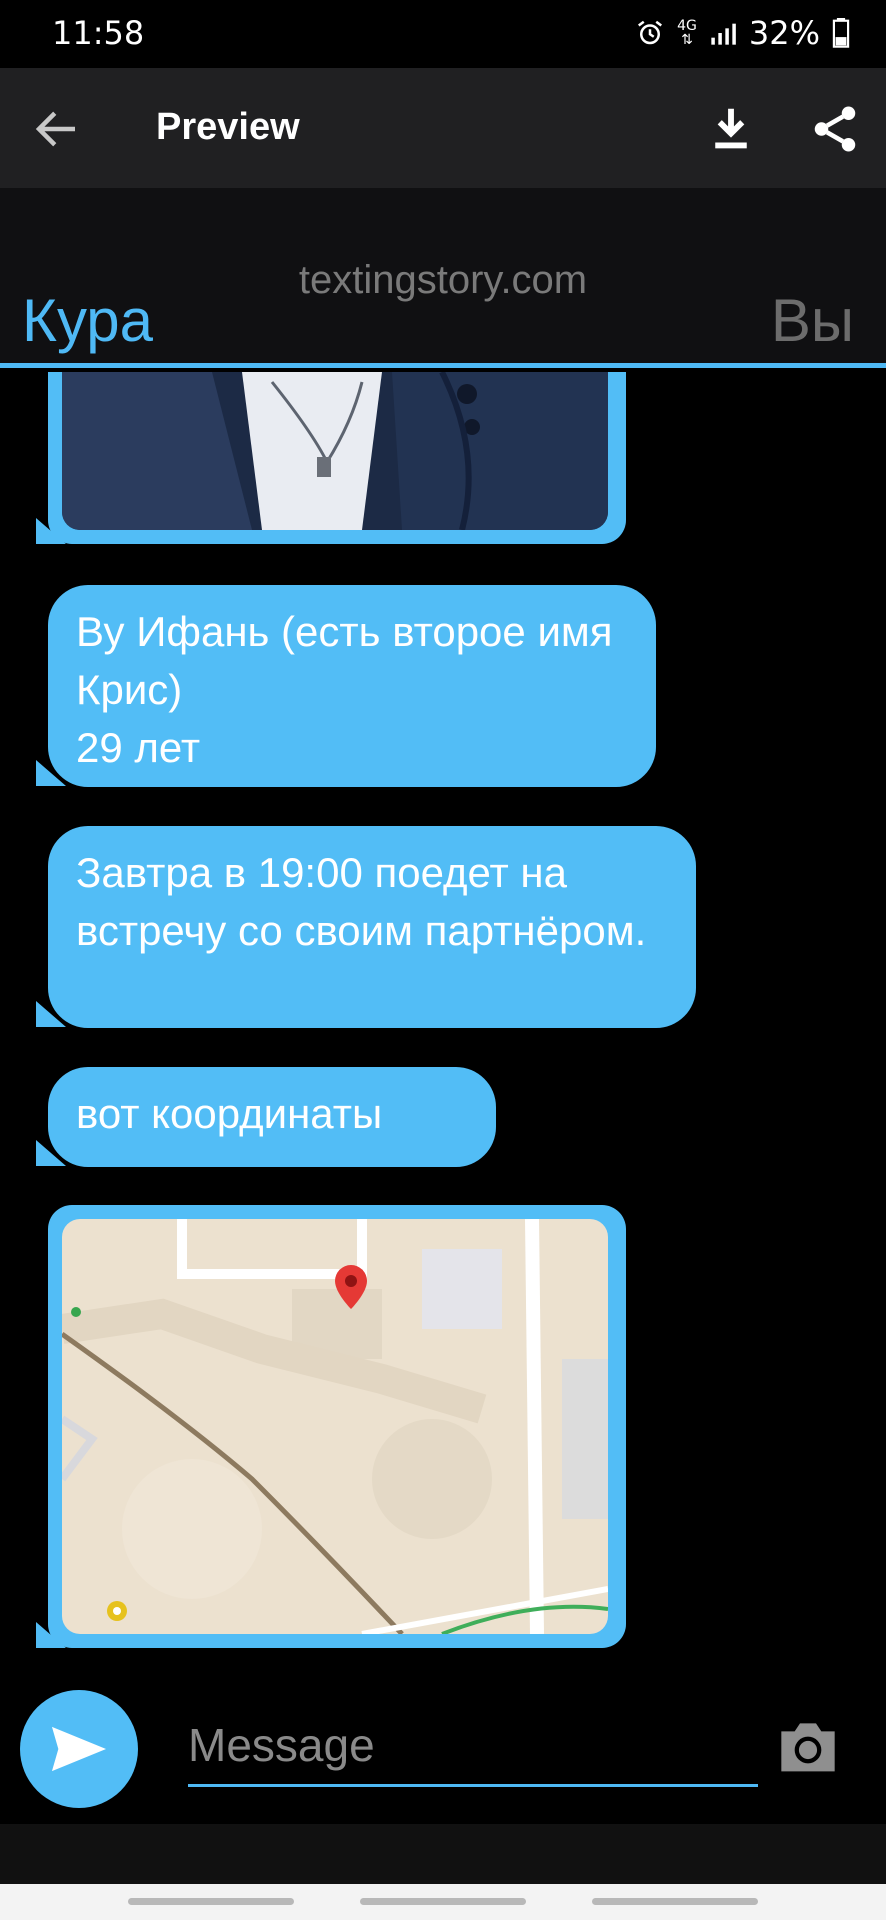 This screenshot has width=886, height=1920. What do you see at coordinates (443, 278) in the screenshot?
I see `conversation-header: textingstory.com Кура Вы` at bounding box center [443, 278].